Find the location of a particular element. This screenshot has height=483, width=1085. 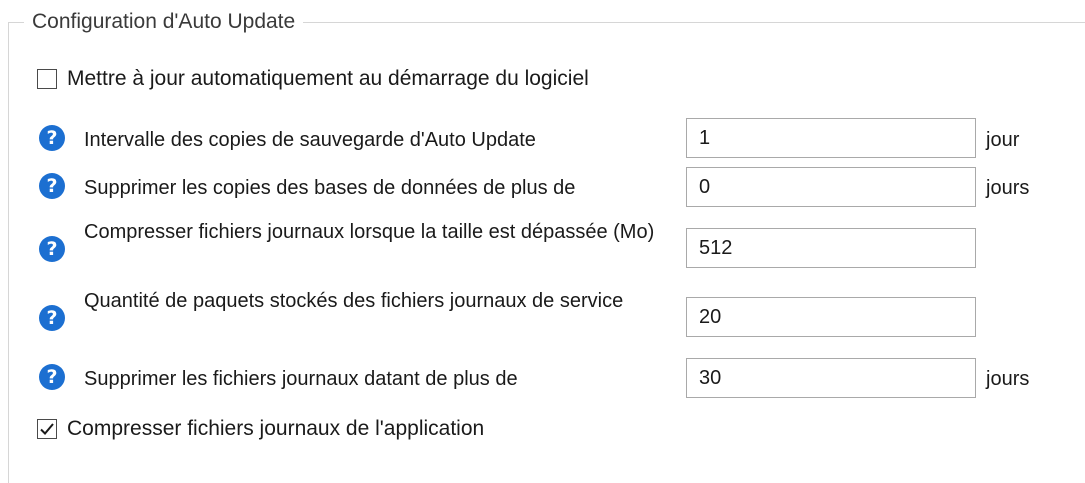

compress-log-size-input is located at coordinates (831, 248).